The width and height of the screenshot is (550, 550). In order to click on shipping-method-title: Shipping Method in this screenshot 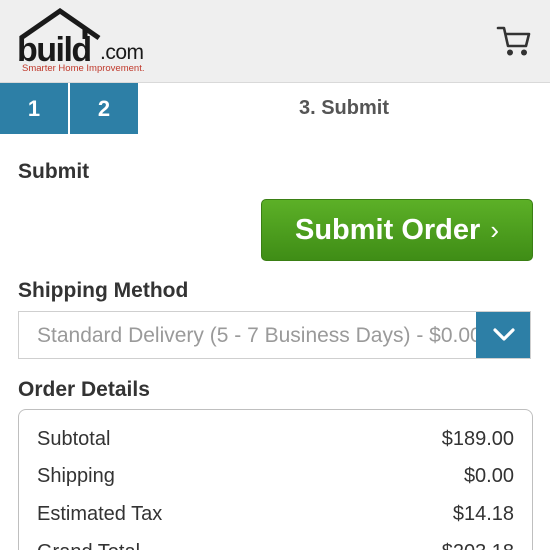, I will do `click(103, 290)`.